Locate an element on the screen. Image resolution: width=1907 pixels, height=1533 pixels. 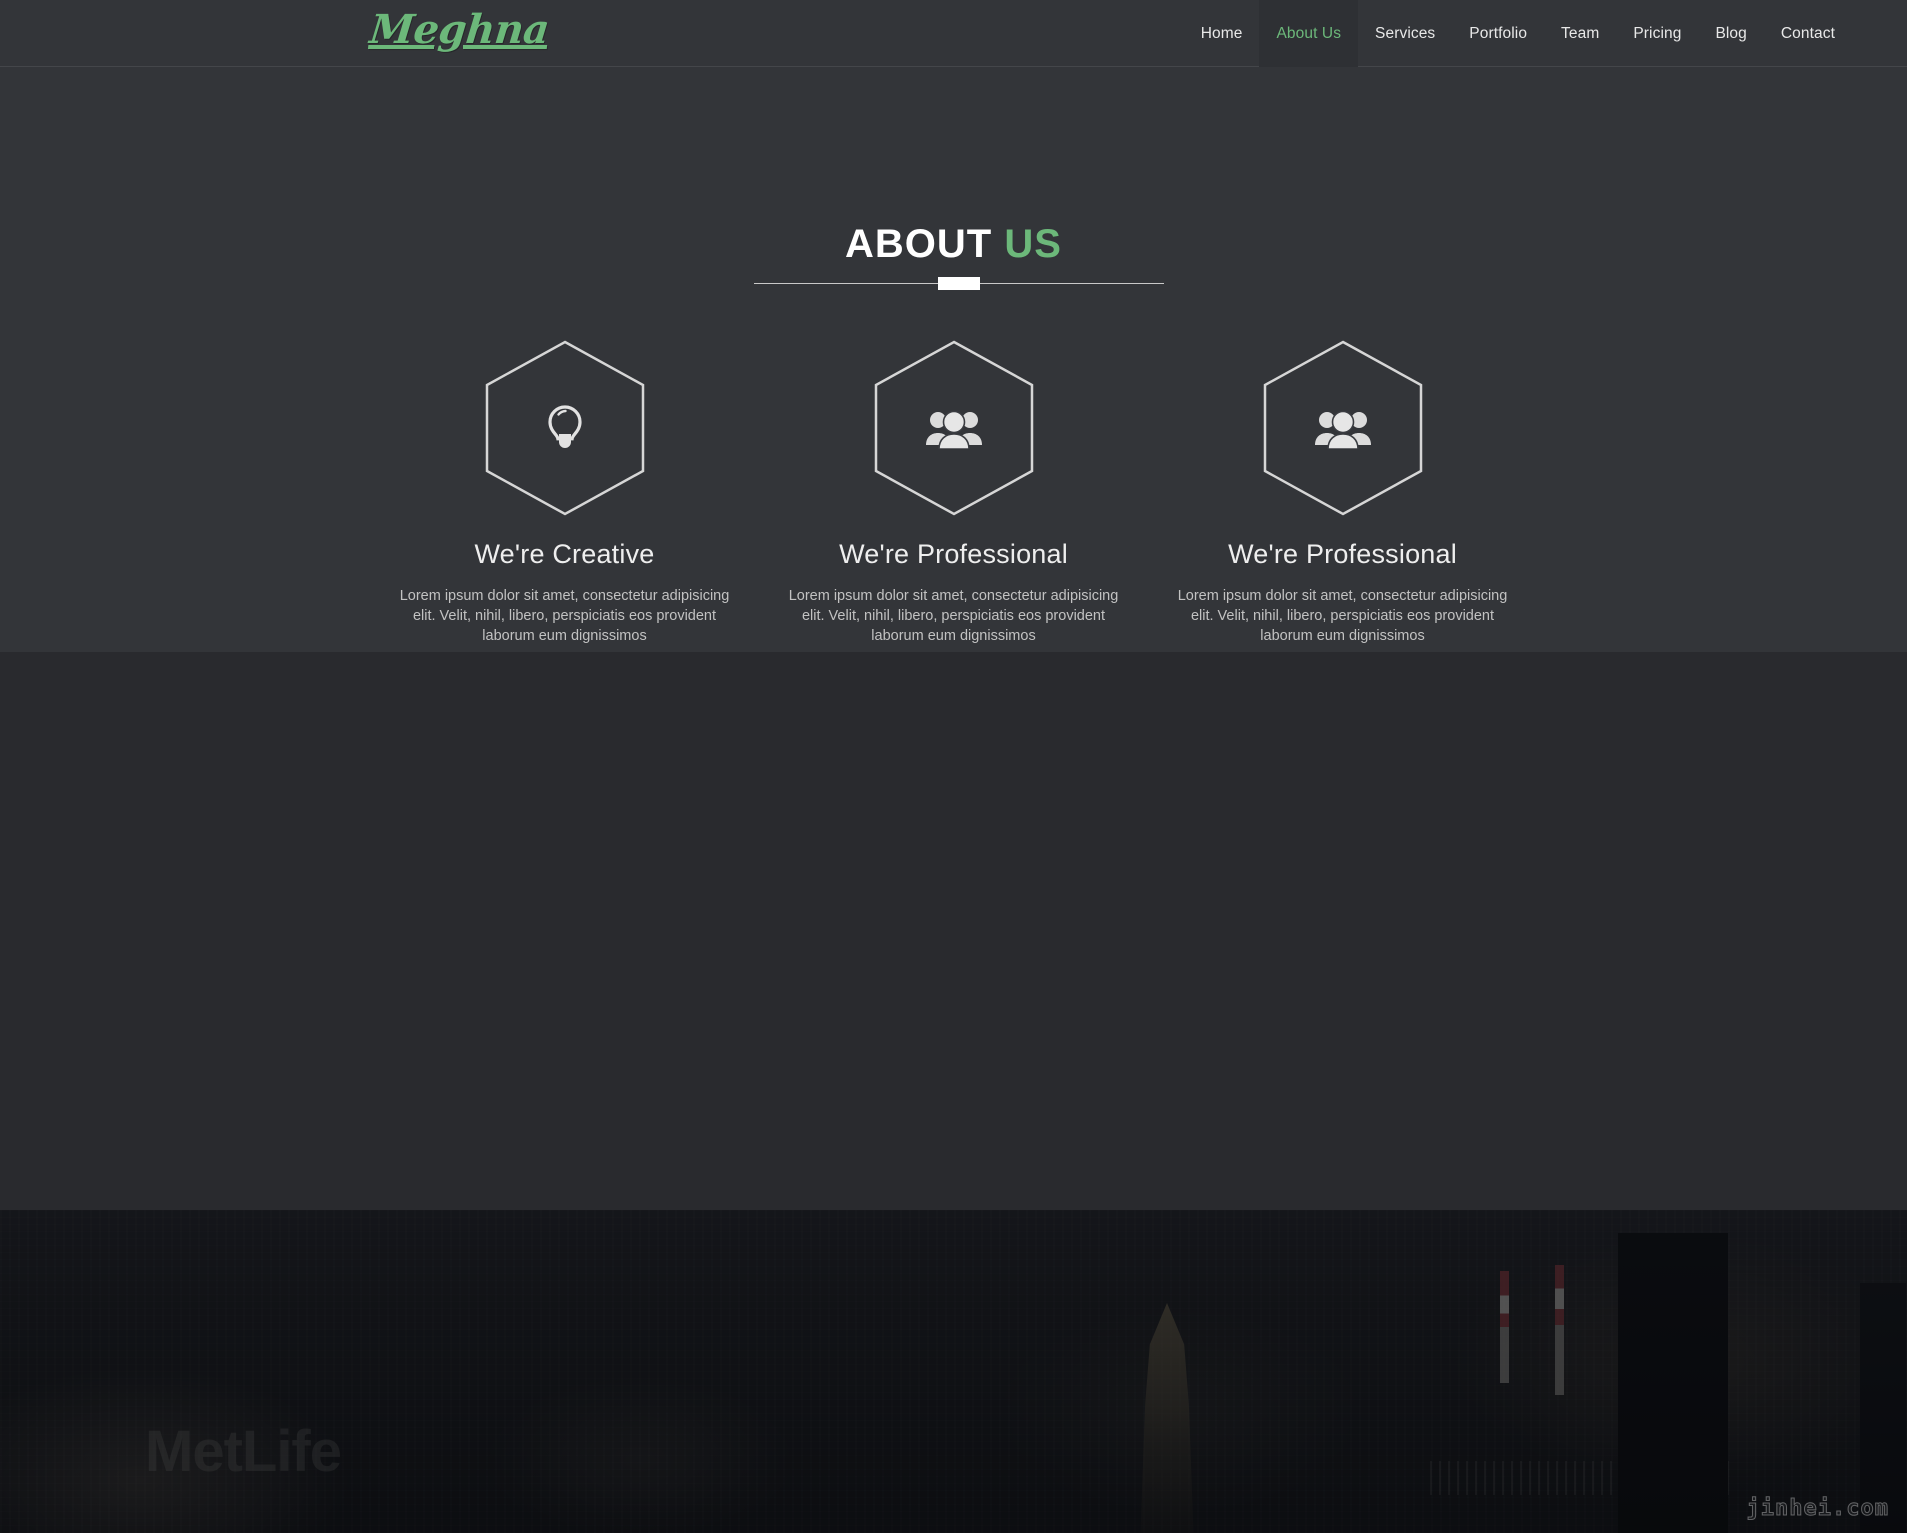
watermark: jinhei.com is located at coordinates (1817, 1509).